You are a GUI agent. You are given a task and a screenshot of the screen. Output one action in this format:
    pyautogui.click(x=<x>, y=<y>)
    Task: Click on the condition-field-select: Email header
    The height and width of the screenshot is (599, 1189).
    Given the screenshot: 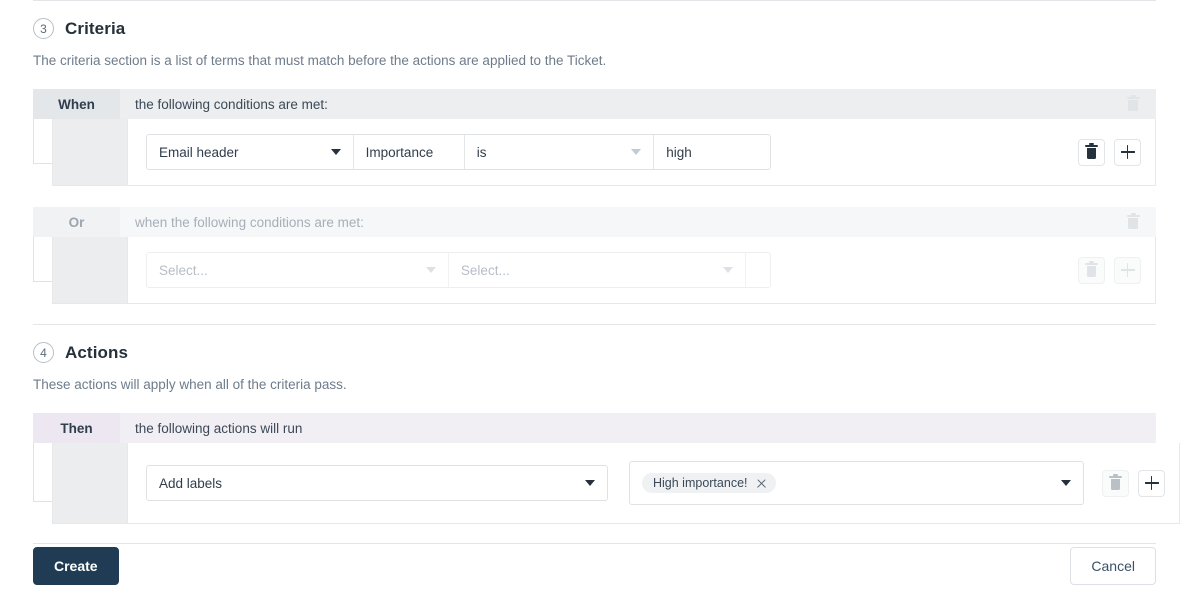 What is the action you would take?
    pyautogui.click(x=250, y=152)
    